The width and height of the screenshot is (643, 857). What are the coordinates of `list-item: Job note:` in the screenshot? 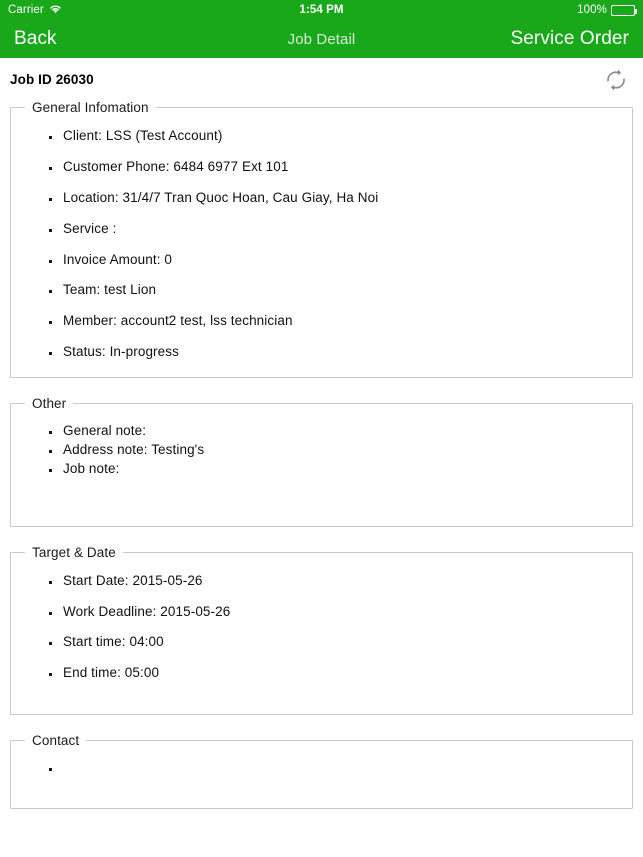 It's located at (339, 469).